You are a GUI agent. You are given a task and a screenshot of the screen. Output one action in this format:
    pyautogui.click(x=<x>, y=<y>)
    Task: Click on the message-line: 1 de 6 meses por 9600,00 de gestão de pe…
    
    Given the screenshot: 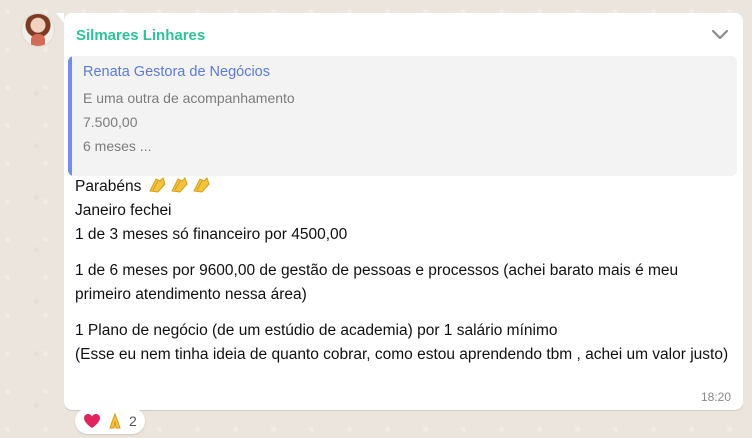 What is the action you would take?
    pyautogui.click(x=377, y=282)
    